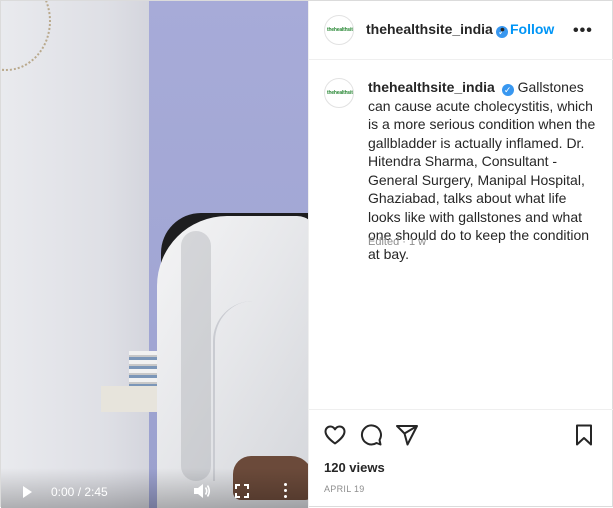  What do you see at coordinates (397, 242) in the screenshot?
I see `edited-timestamp: Edited · 1 w` at bounding box center [397, 242].